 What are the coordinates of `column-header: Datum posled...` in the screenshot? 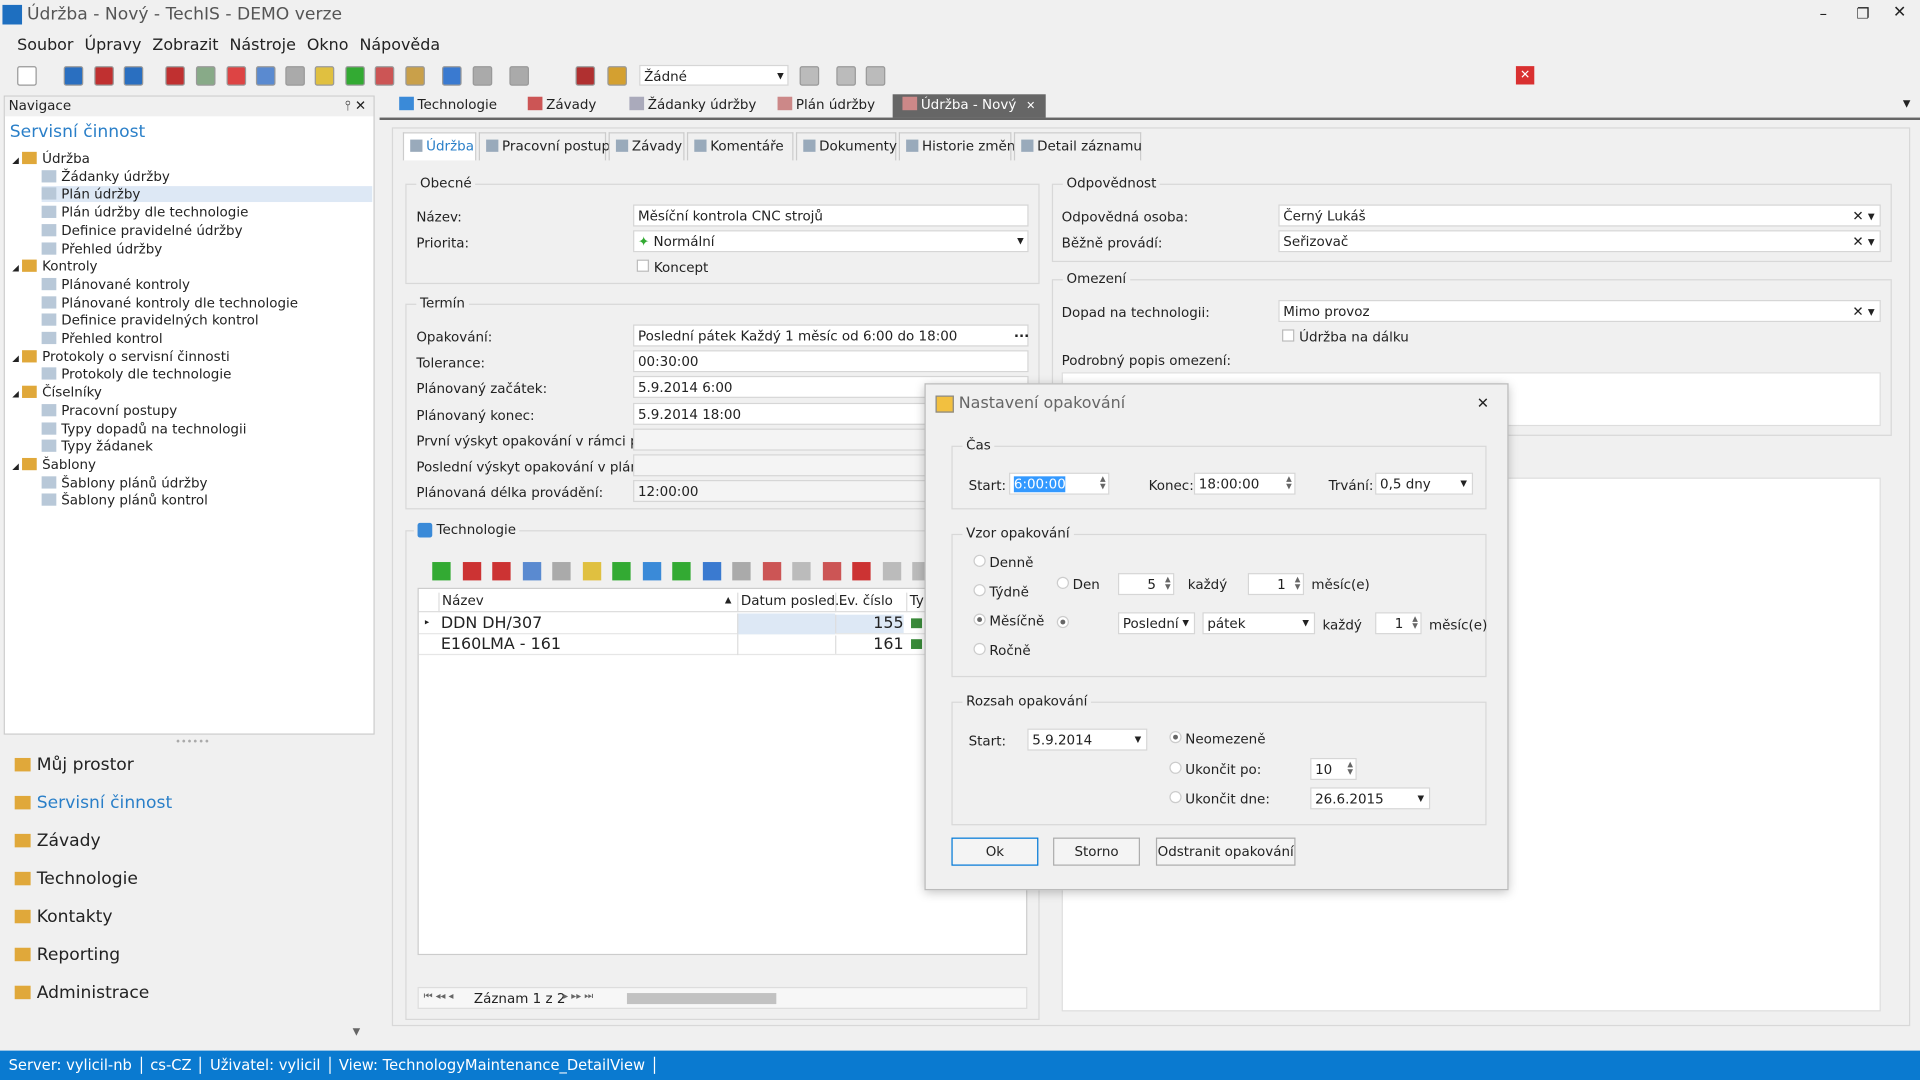 It's located at (792, 602).